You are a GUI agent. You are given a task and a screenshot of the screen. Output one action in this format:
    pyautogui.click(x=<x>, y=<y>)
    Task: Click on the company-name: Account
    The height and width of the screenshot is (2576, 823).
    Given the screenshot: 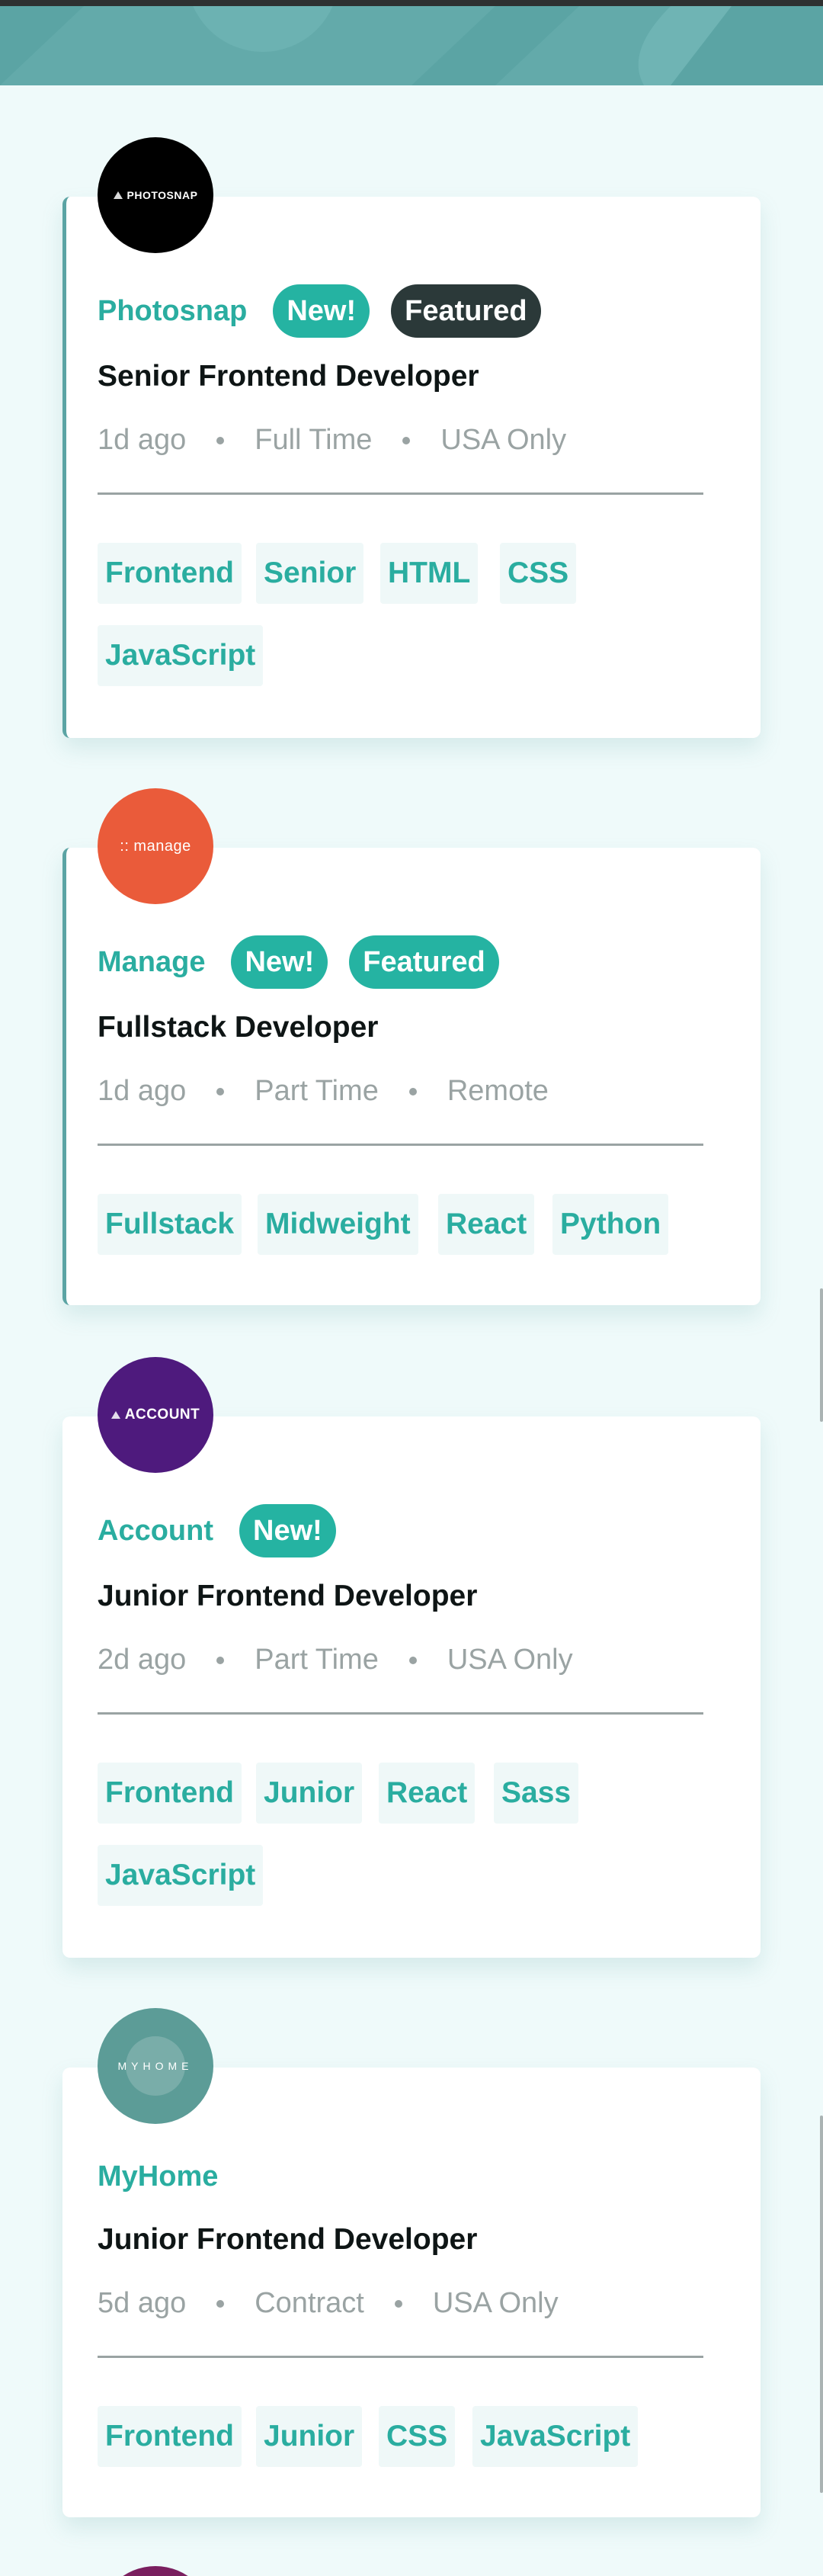 What is the action you would take?
    pyautogui.click(x=155, y=1531)
    